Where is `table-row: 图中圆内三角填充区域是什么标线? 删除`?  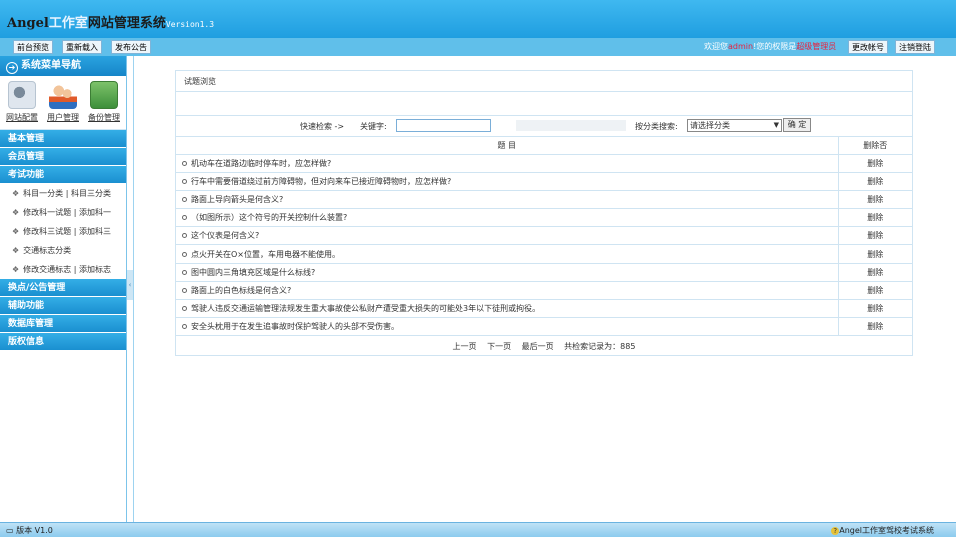
table-row: 图中圆内三角填充区域是什么标线? 删除 is located at coordinates (544, 272).